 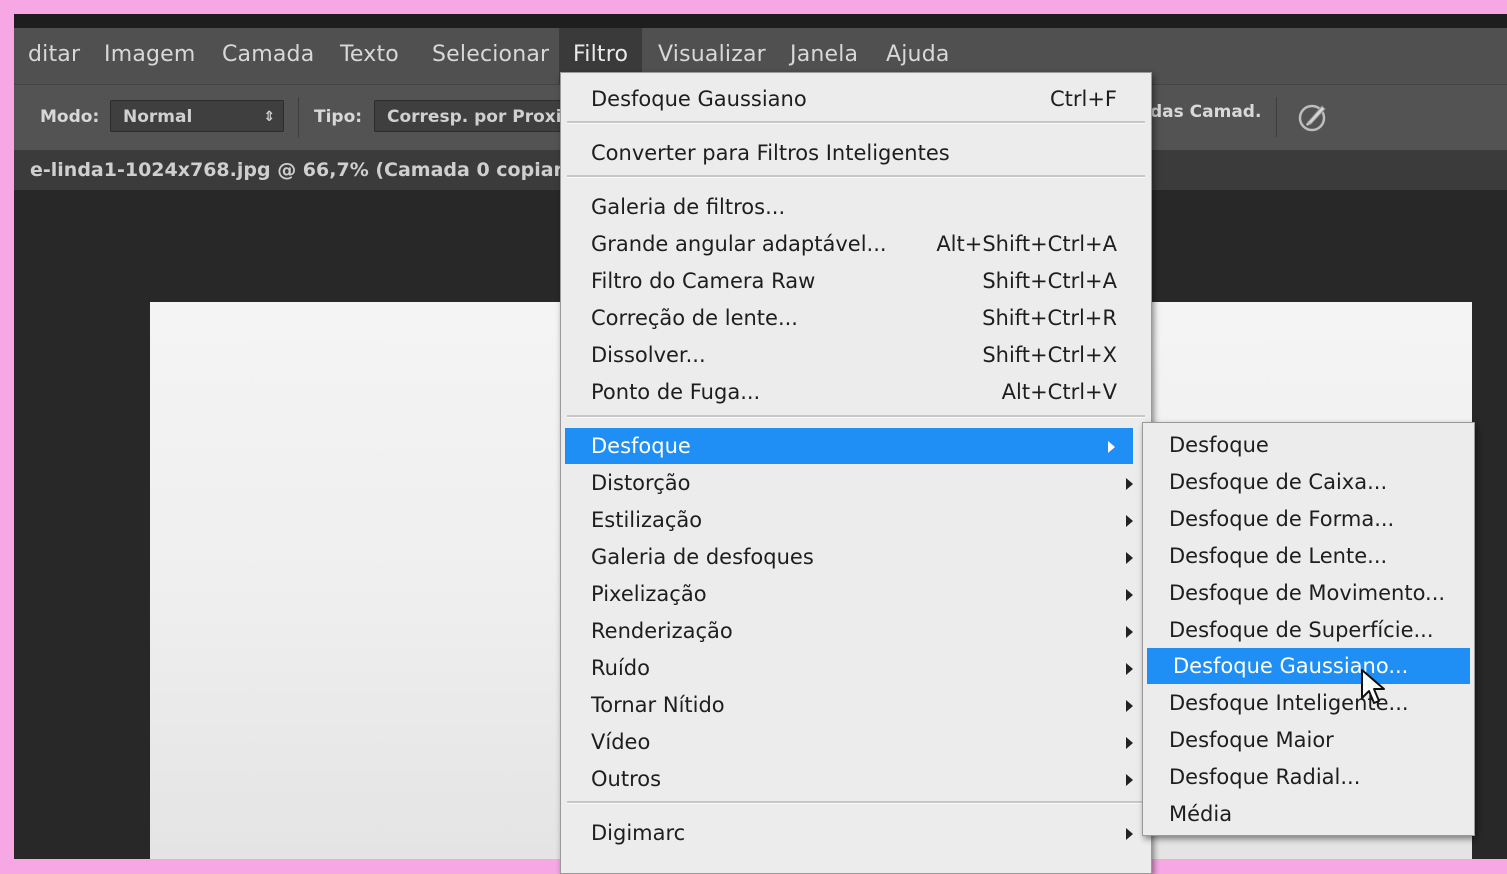 I want to click on menu-item-distort: Distorção, so click(x=856, y=483).